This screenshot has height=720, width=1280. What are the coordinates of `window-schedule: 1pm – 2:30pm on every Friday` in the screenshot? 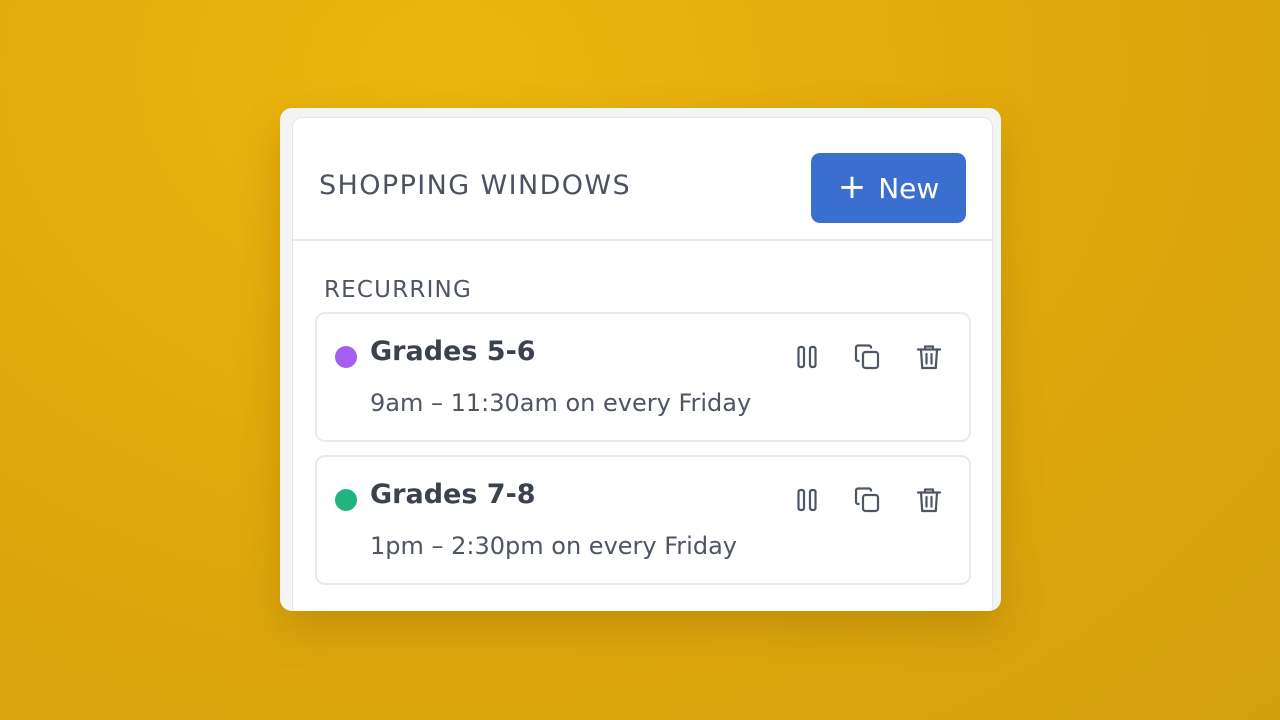 It's located at (553, 546).